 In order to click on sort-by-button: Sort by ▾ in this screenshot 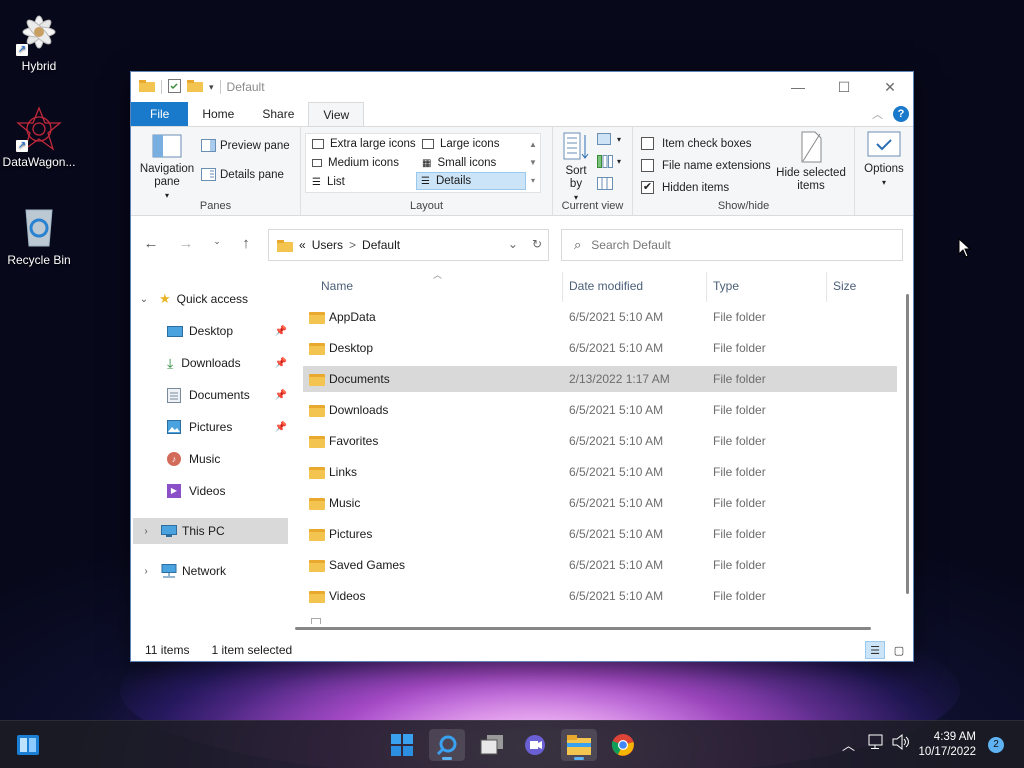, I will do `click(576, 167)`.